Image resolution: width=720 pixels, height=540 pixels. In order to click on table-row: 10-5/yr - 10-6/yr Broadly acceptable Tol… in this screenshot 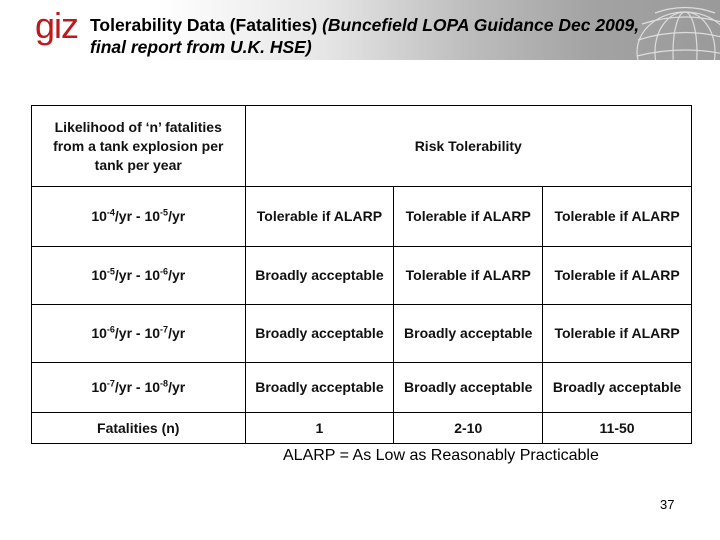, I will do `click(361, 275)`.